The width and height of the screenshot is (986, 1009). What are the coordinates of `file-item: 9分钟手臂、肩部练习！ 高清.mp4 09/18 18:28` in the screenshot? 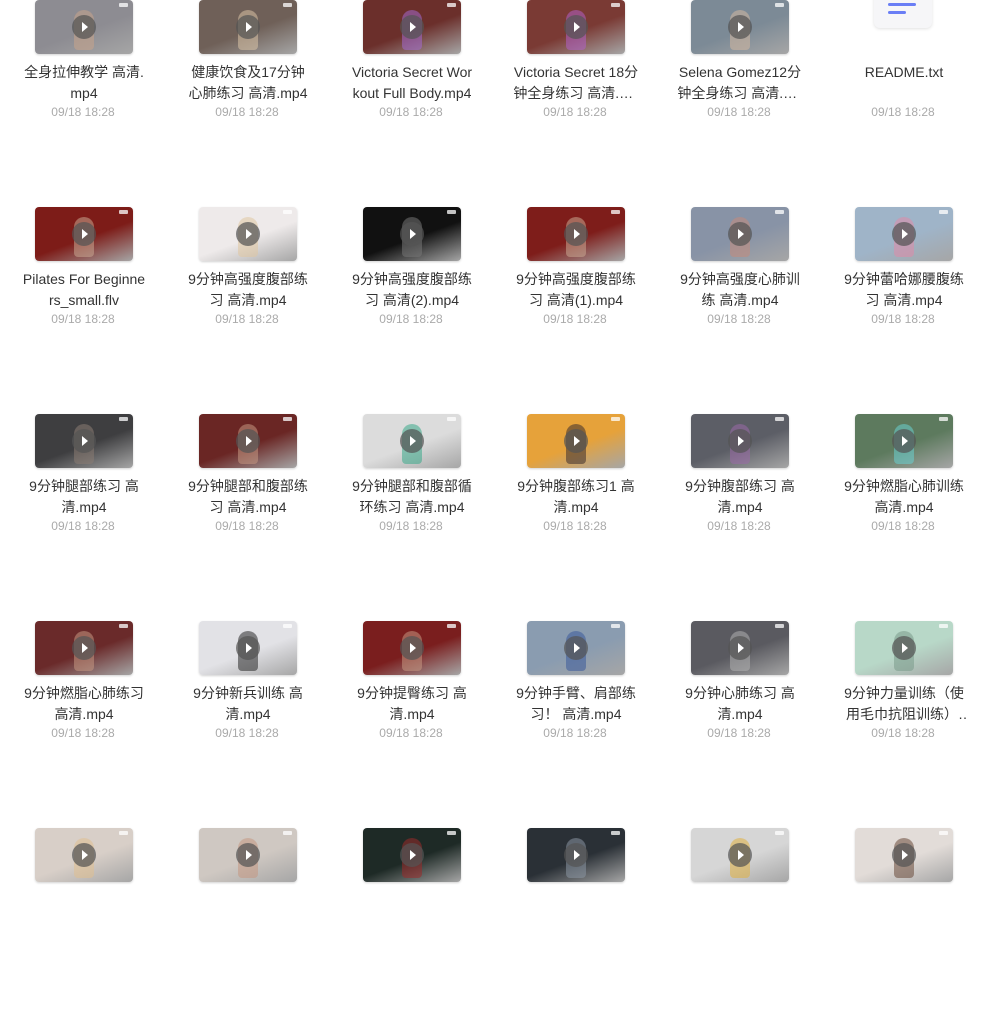 It's located at (575, 695).